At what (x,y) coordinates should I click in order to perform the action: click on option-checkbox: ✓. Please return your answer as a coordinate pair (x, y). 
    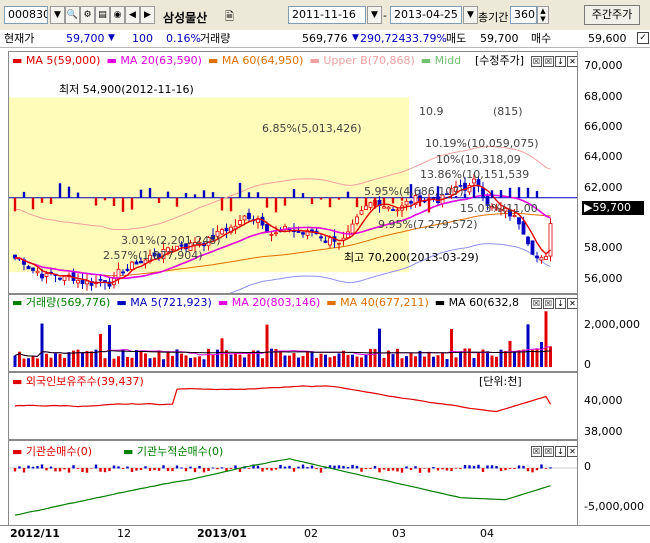
    Looking at the image, I should click on (643, 38).